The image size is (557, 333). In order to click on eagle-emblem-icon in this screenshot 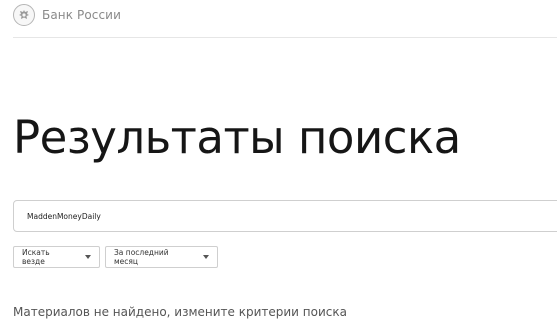, I will do `click(24, 15)`.